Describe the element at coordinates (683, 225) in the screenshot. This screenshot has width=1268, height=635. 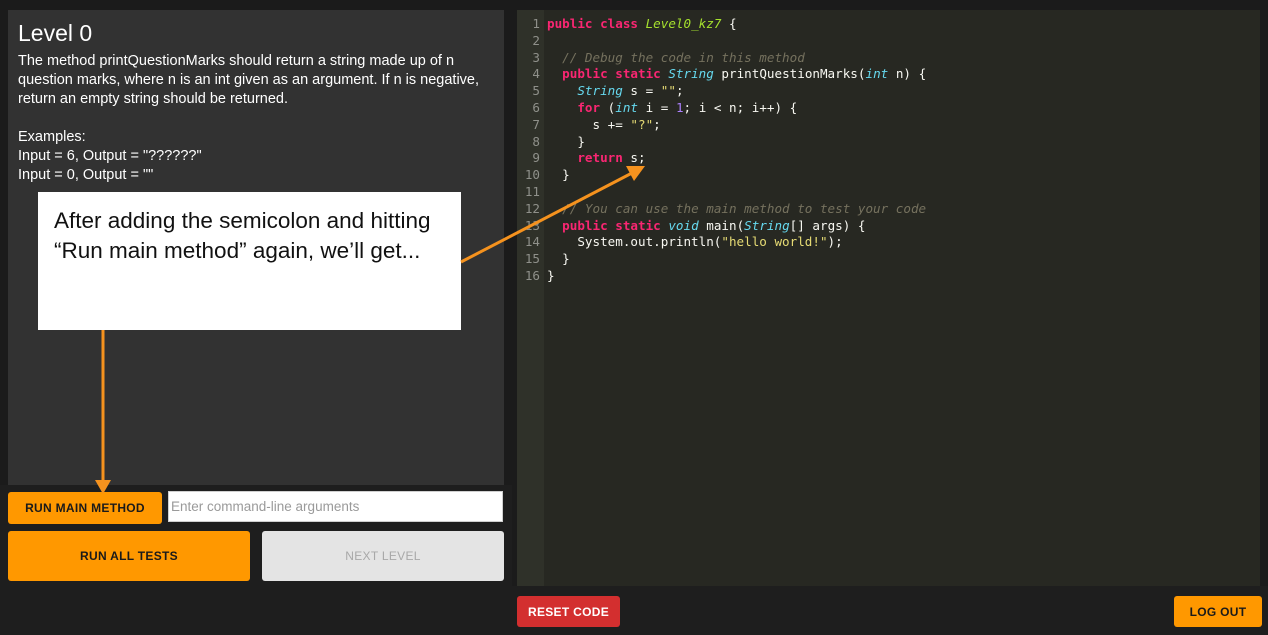
I see `code-token: void` at that location.